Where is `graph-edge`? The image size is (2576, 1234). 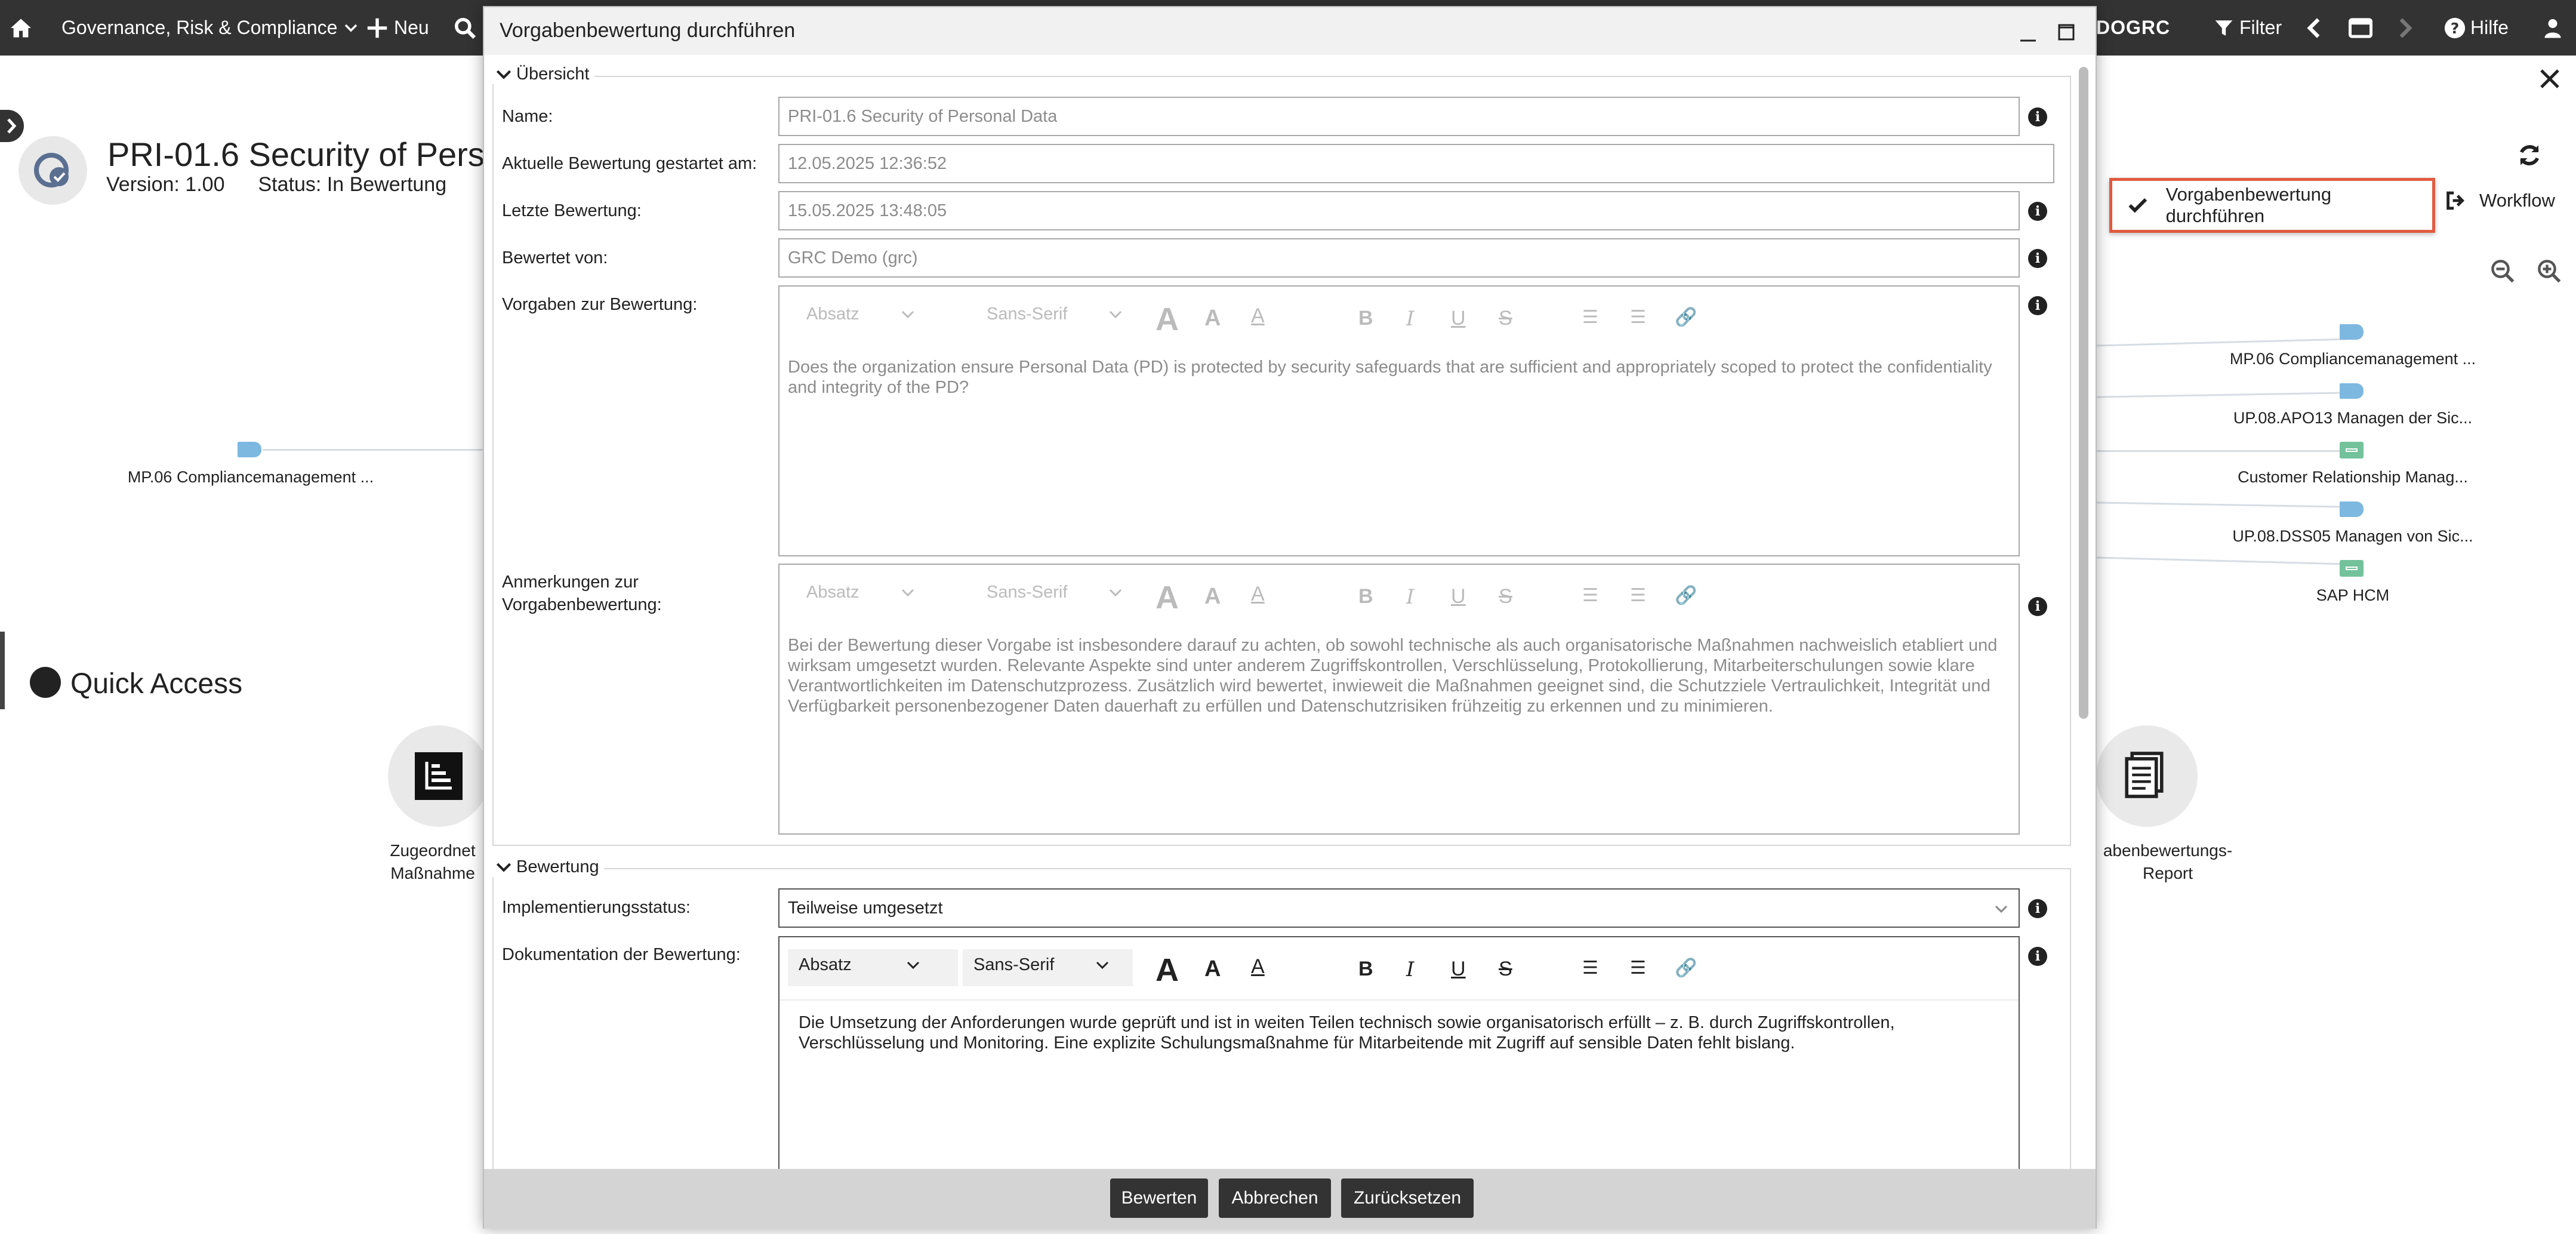 graph-edge is located at coordinates (2222, 395).